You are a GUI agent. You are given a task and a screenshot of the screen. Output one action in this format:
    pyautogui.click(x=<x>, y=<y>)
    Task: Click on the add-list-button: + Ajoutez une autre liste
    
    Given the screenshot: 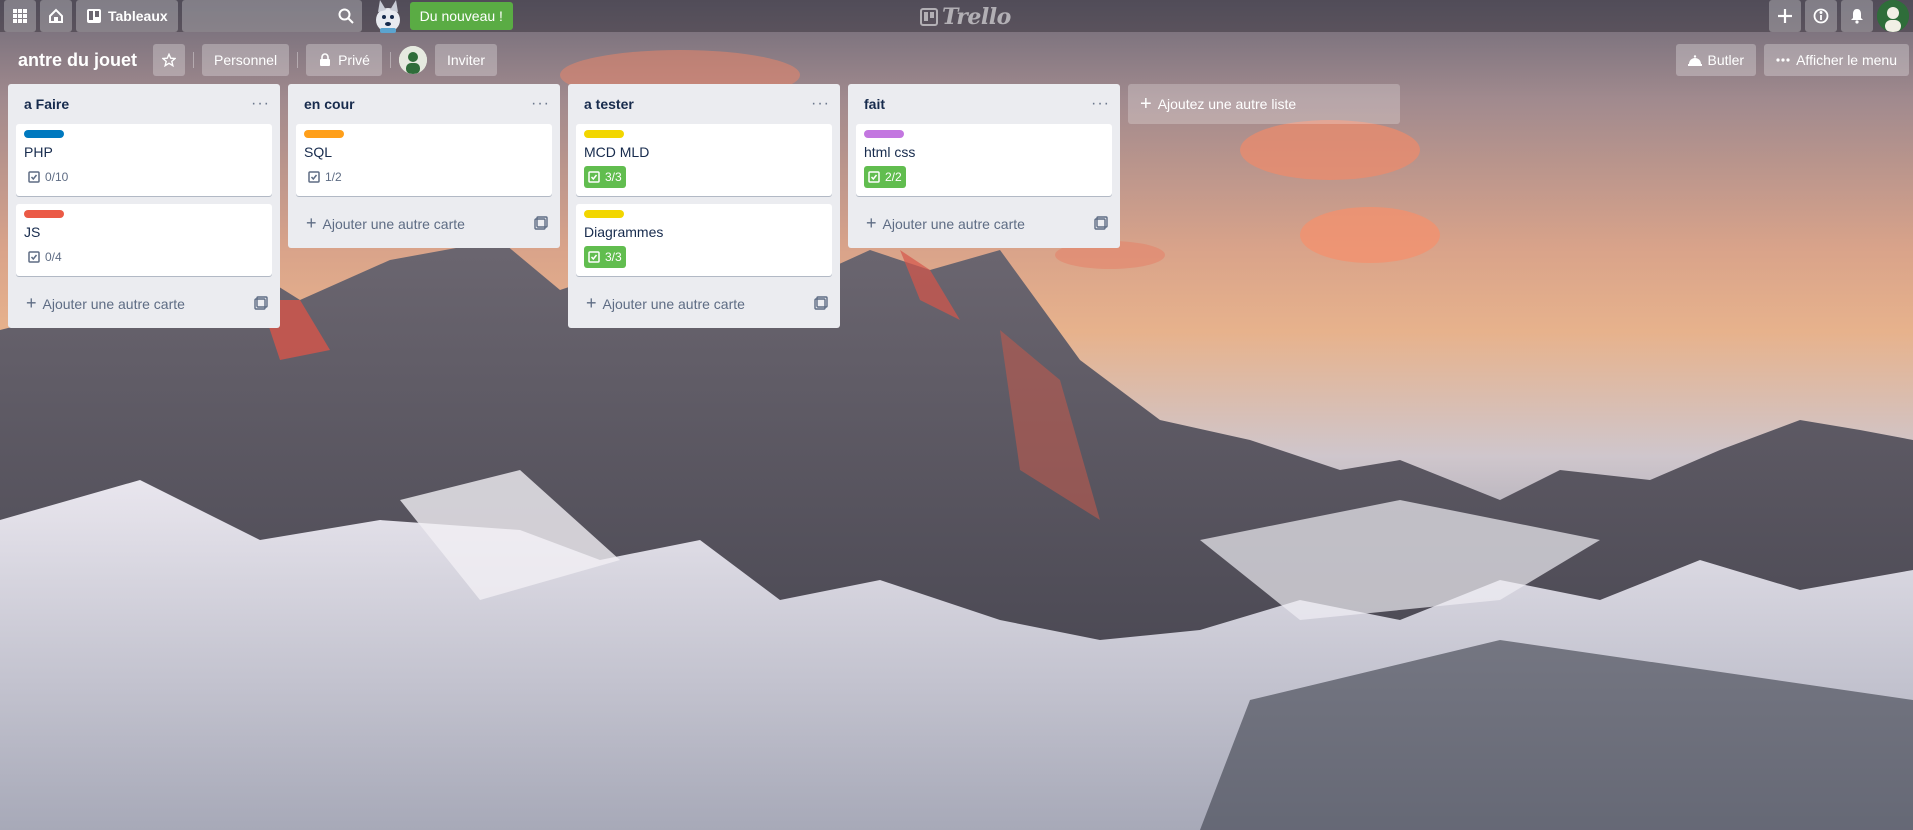 What is the action you would take?
    pyautogui.click(x=1264, y=104)
    